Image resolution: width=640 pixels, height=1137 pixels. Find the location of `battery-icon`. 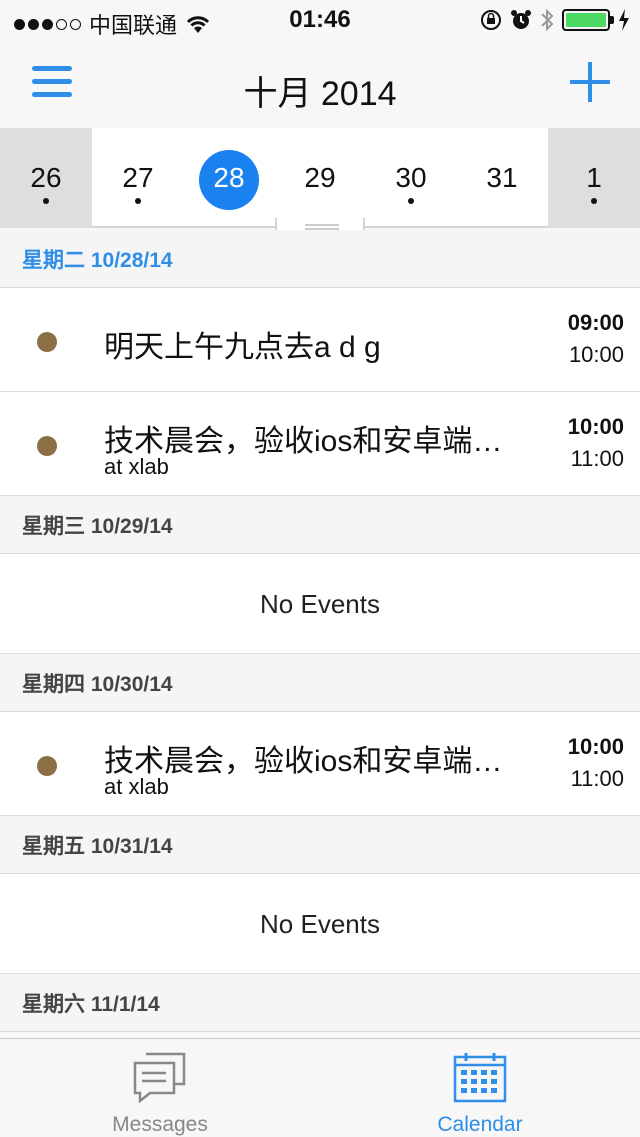

battery-icon is located at coordinates (588, 20).